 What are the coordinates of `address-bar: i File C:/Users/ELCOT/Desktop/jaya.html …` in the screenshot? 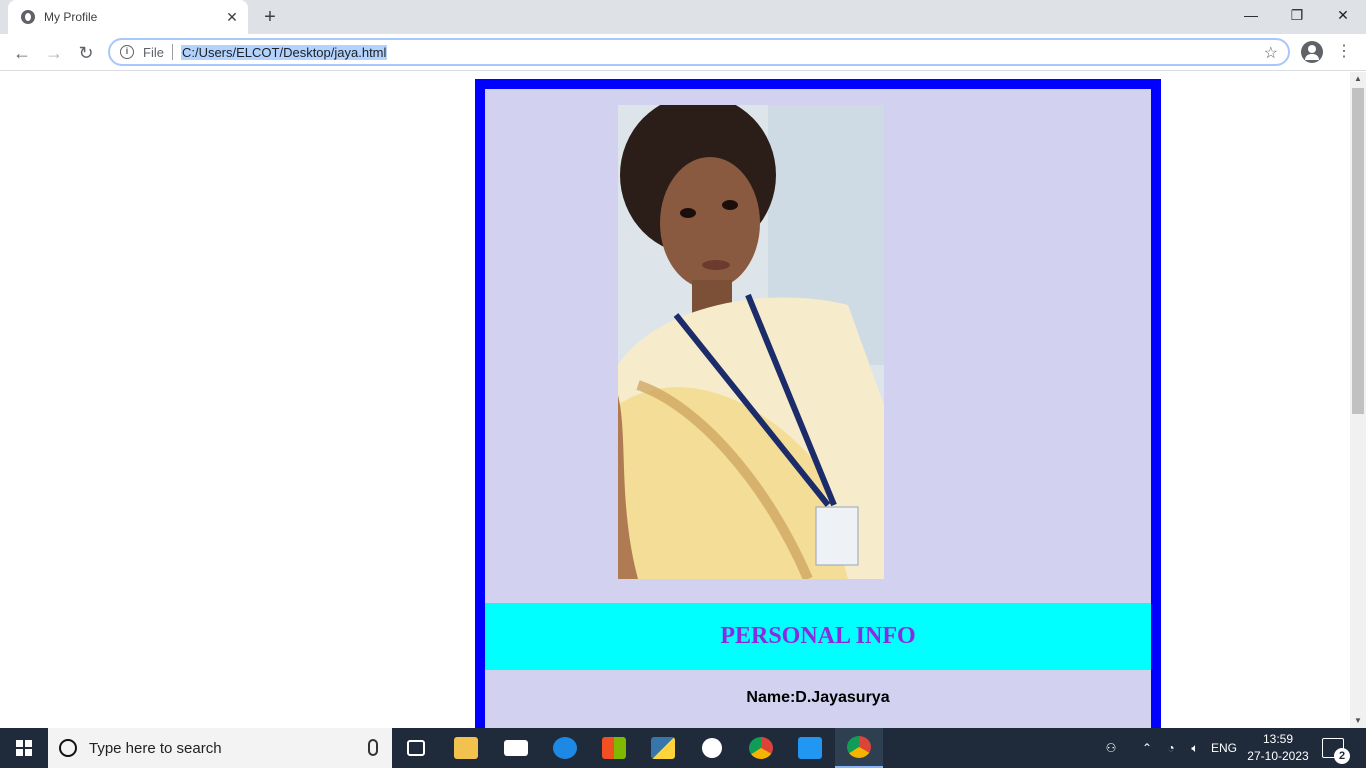 It's located at (699, 52).